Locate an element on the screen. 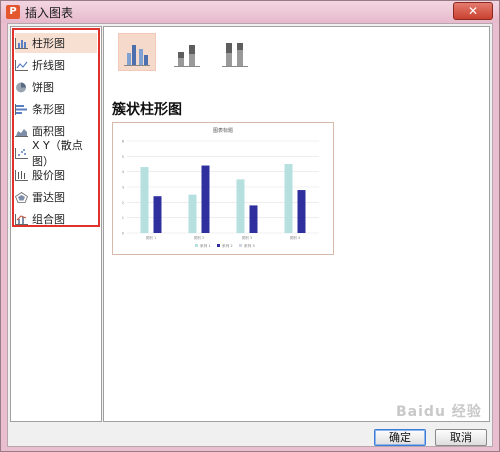 This screenshot has height=452, width=500. annotation-highlight-box is located at coordinates (56, 127).